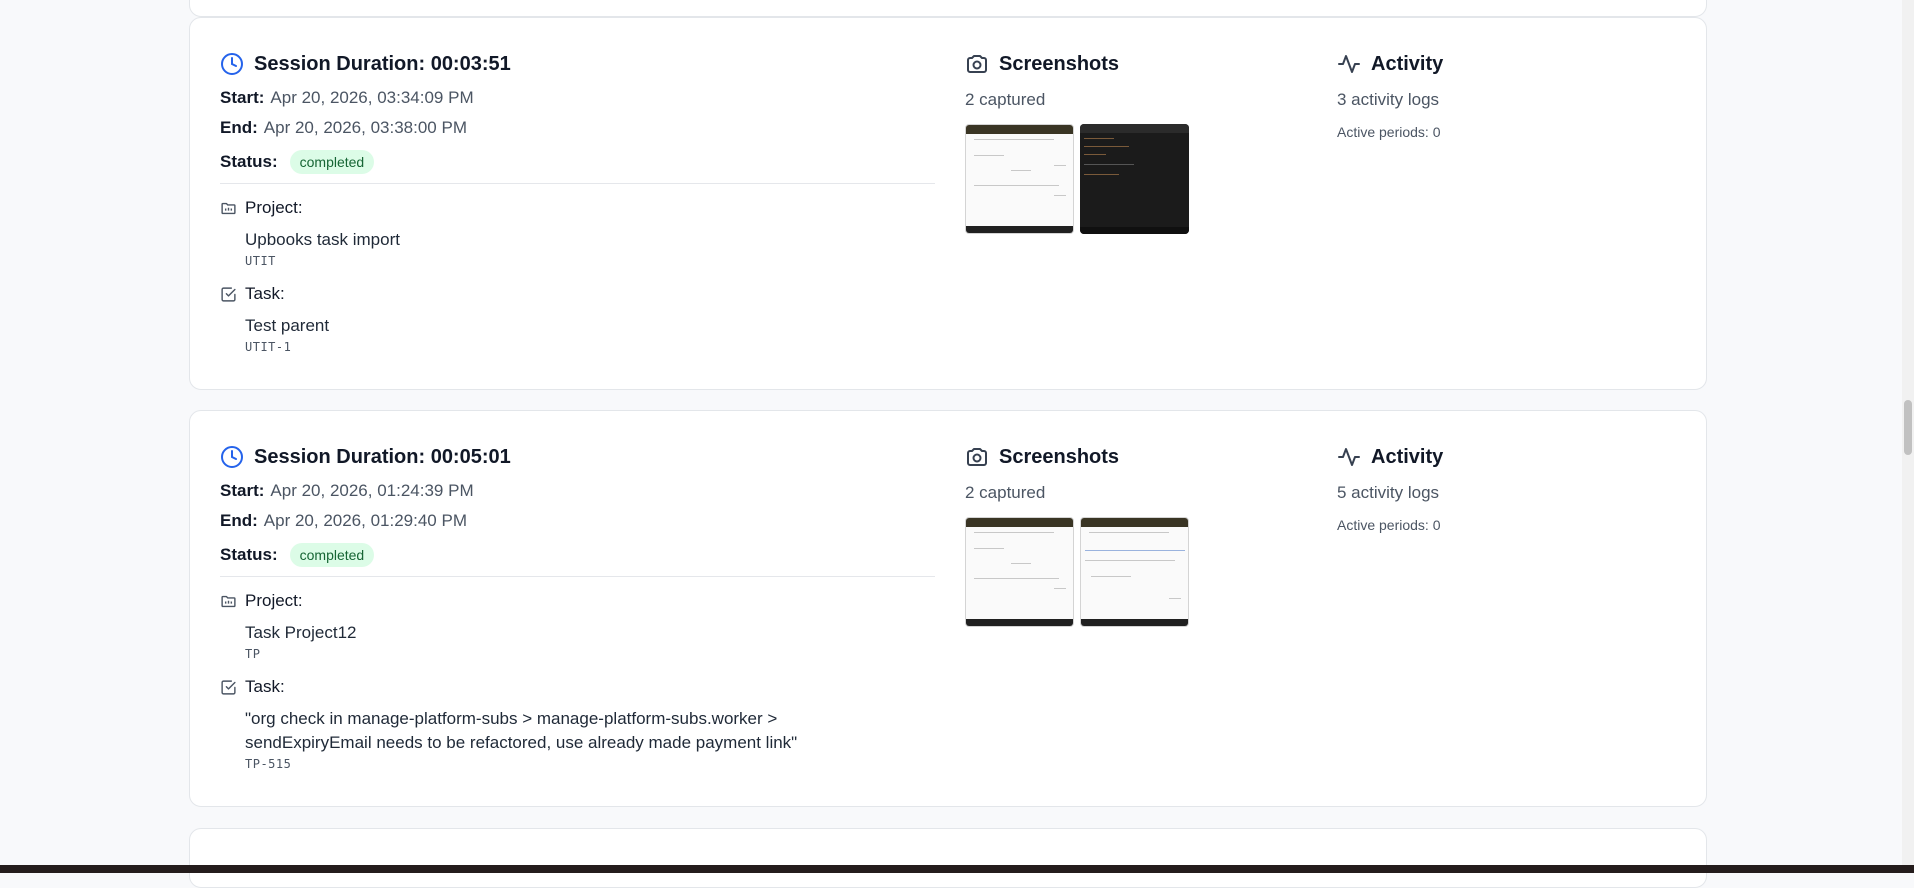  What do you see at coordinates (301, 632) in the screenshot?
I see `project-name: Task Project12` at bounding box center [301, 632].